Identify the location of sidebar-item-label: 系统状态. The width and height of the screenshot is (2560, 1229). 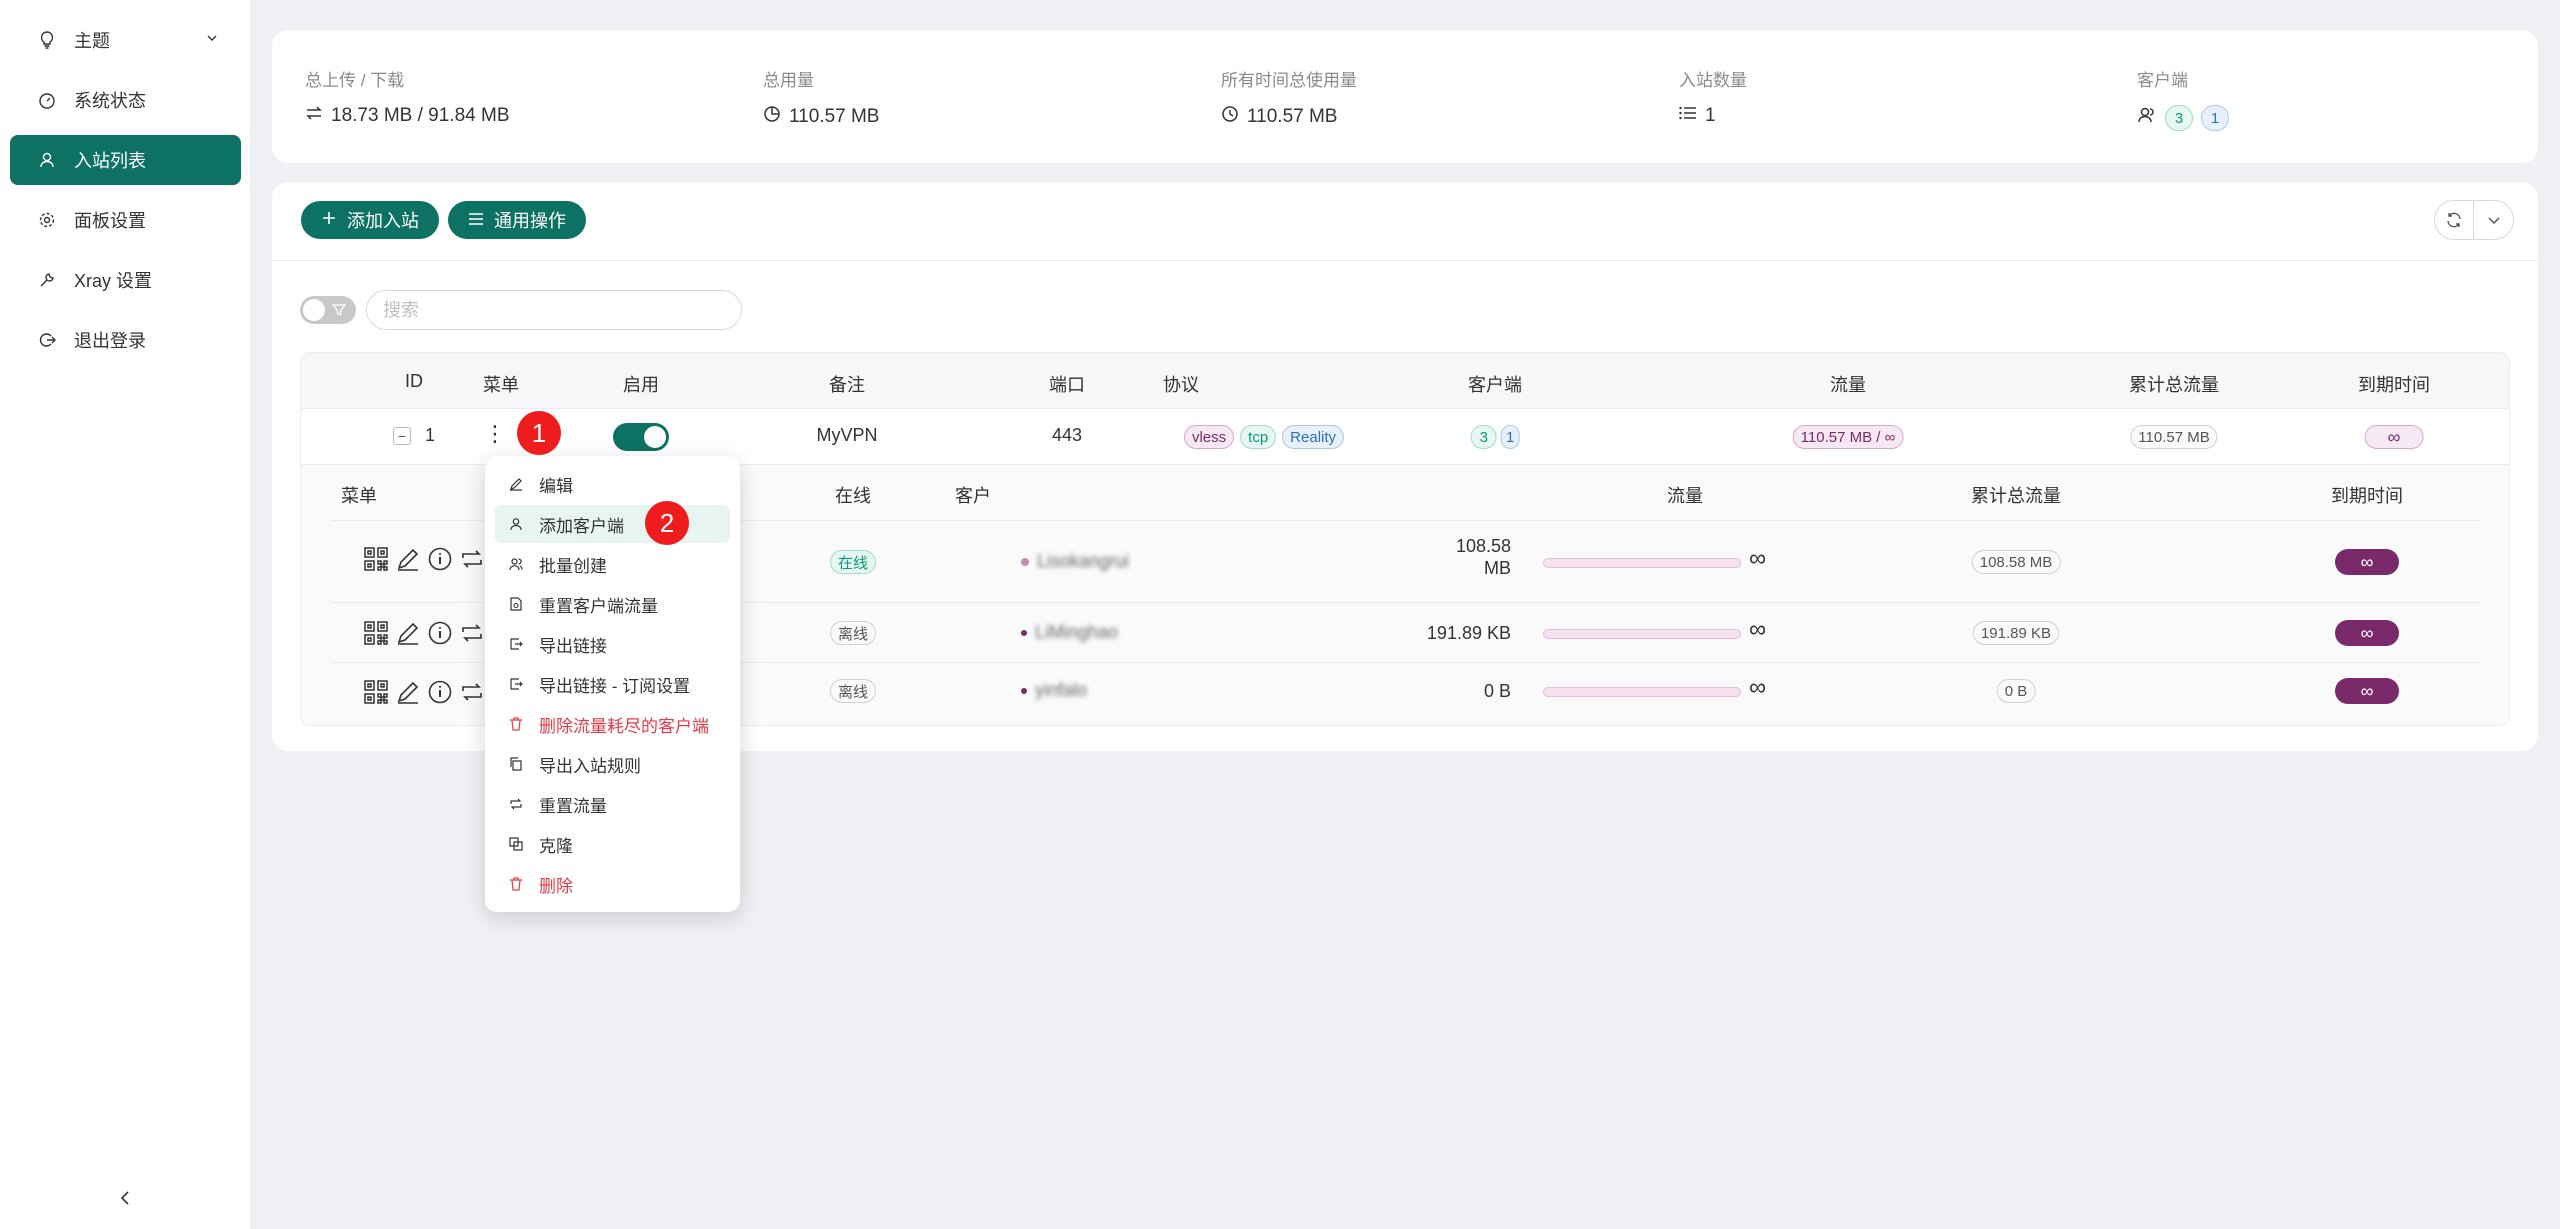
(110, 101).